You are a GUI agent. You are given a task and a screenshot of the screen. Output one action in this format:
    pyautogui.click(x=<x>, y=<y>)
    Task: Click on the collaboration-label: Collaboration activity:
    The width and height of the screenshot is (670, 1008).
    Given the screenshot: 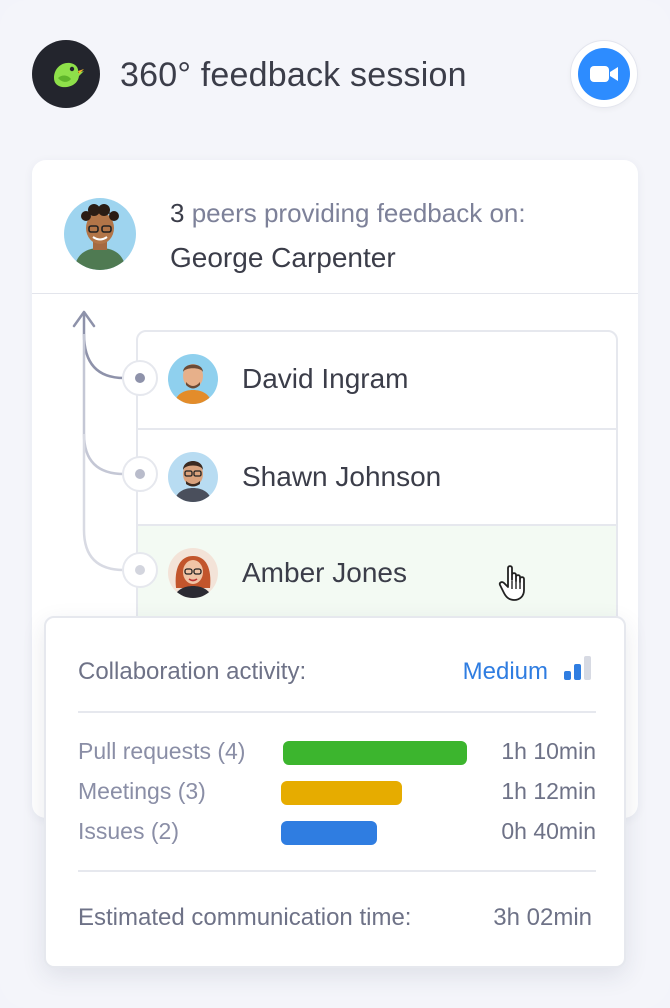 What is the action you would take?
    pyautogui.click(x=192, y=671)
    